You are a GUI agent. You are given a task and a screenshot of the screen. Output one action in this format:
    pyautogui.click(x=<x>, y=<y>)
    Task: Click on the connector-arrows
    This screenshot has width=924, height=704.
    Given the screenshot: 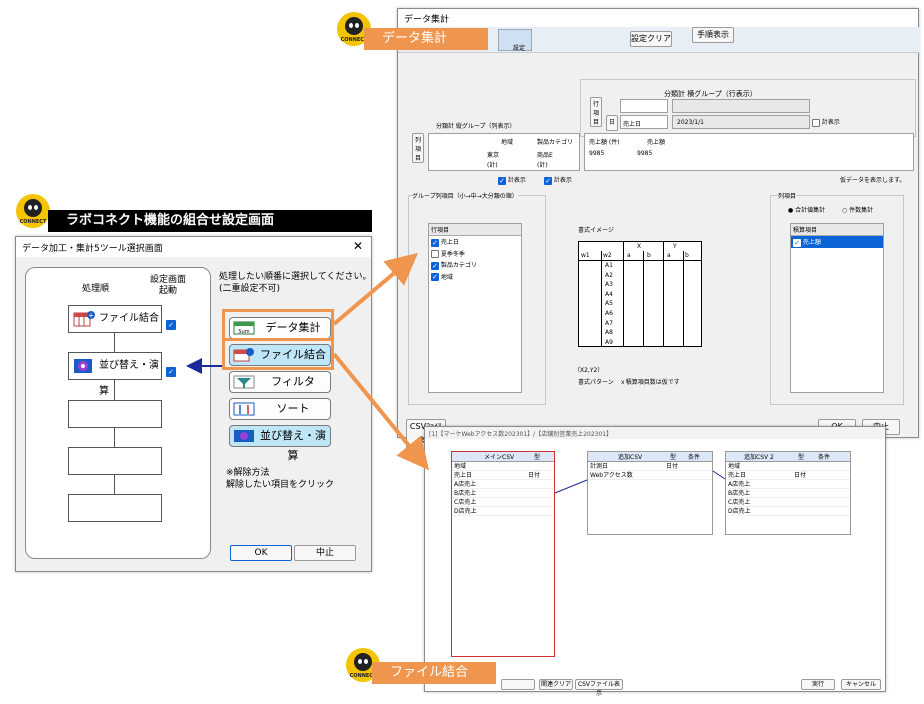 What is the action you would take?
    pyautogui.click(x=308, y=361)
    